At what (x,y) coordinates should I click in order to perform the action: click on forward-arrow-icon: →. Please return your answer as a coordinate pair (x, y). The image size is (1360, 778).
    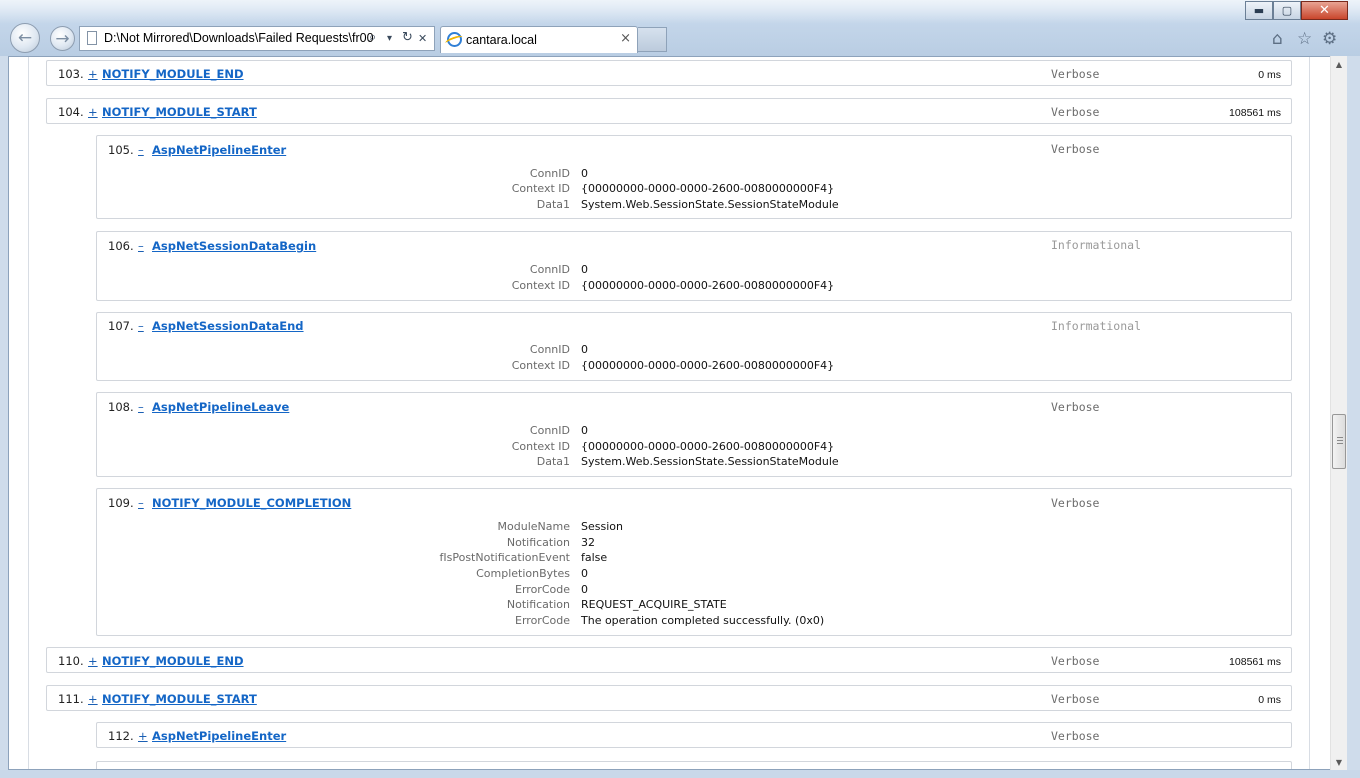
    Looking at the image, I should click on (62, 38).